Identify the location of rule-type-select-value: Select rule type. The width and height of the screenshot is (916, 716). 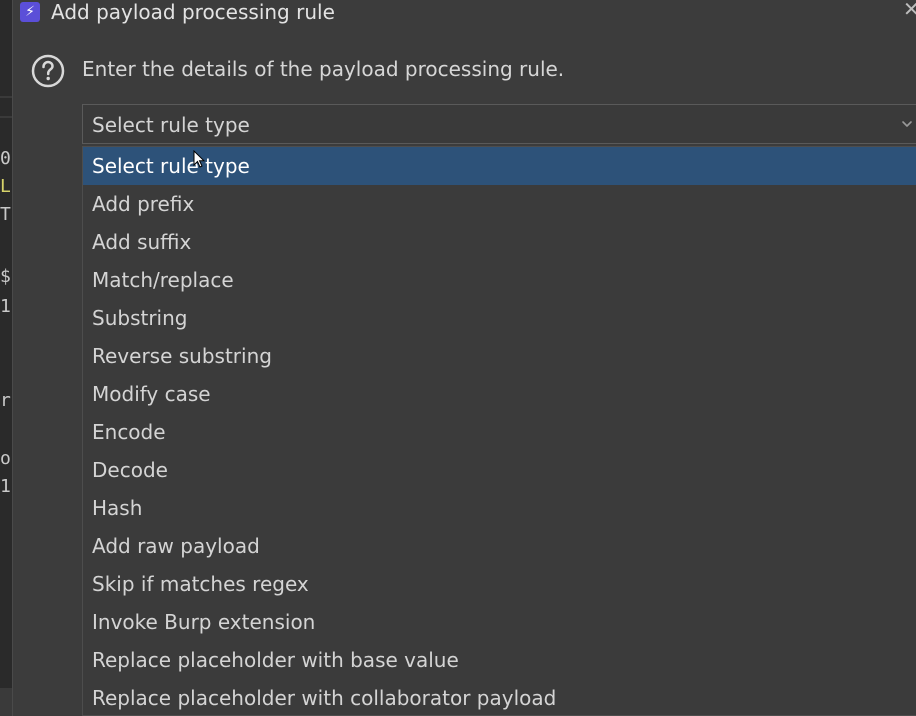
(171, 125).